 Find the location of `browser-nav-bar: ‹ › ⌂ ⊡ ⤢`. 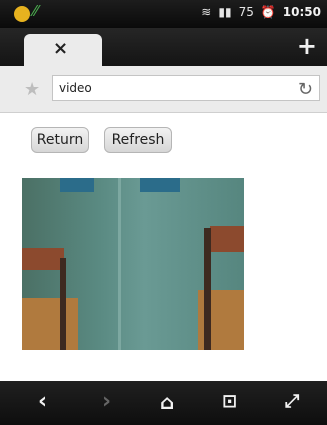

browser-nav-bar: ‹ › ⌂ ⊡ ⤢ is located at coordinates (163, 403).